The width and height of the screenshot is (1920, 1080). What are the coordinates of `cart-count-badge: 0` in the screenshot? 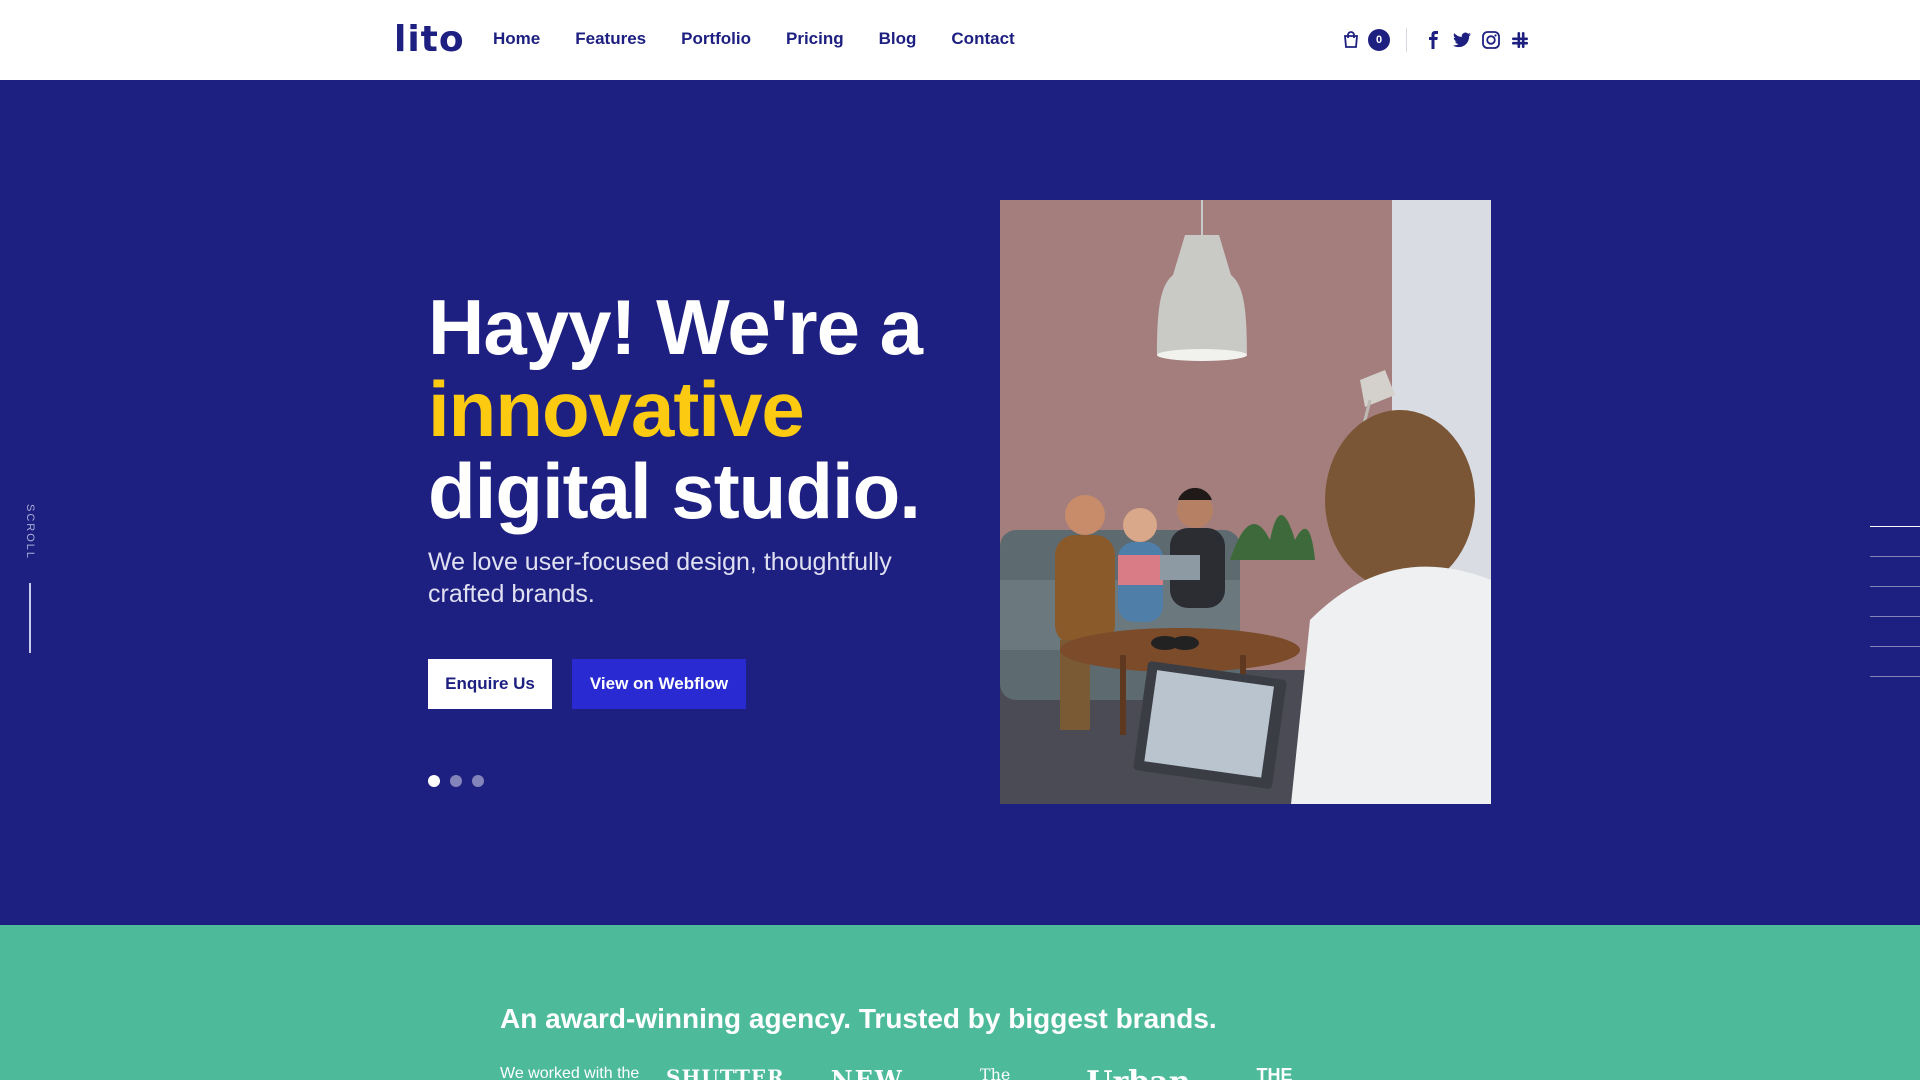 It's located at (1379, 40).